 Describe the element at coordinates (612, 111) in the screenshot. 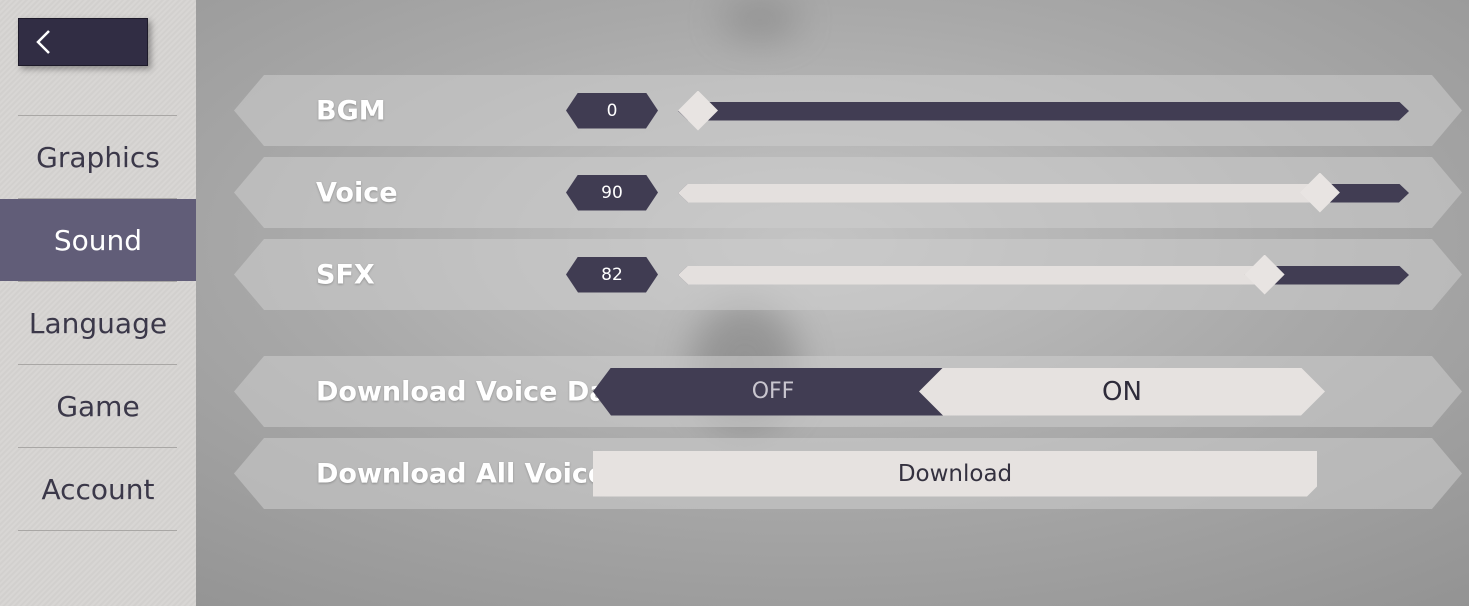

I see `bgm-value-badge: 0` at that location.